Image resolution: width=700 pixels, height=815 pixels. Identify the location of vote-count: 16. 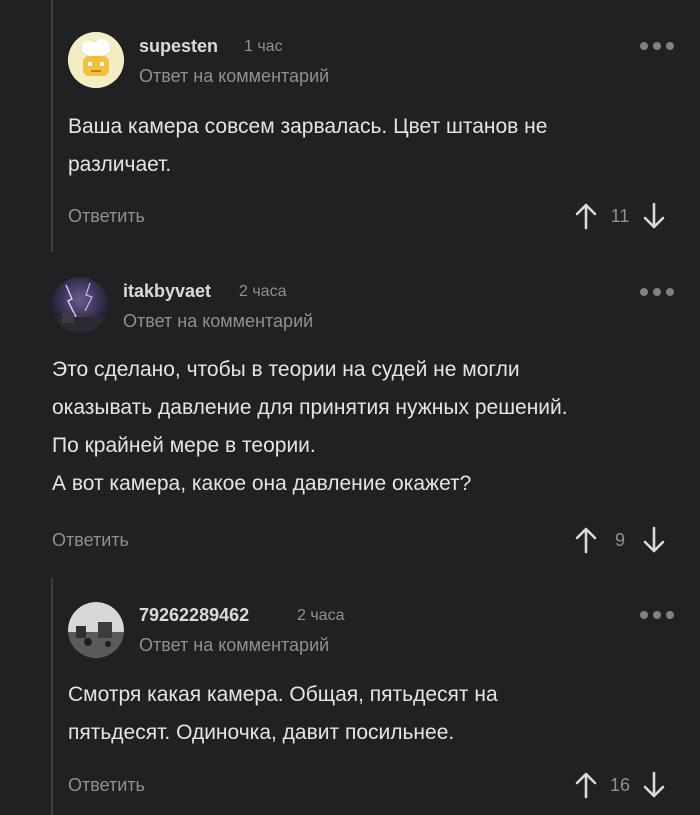
(620, 784).